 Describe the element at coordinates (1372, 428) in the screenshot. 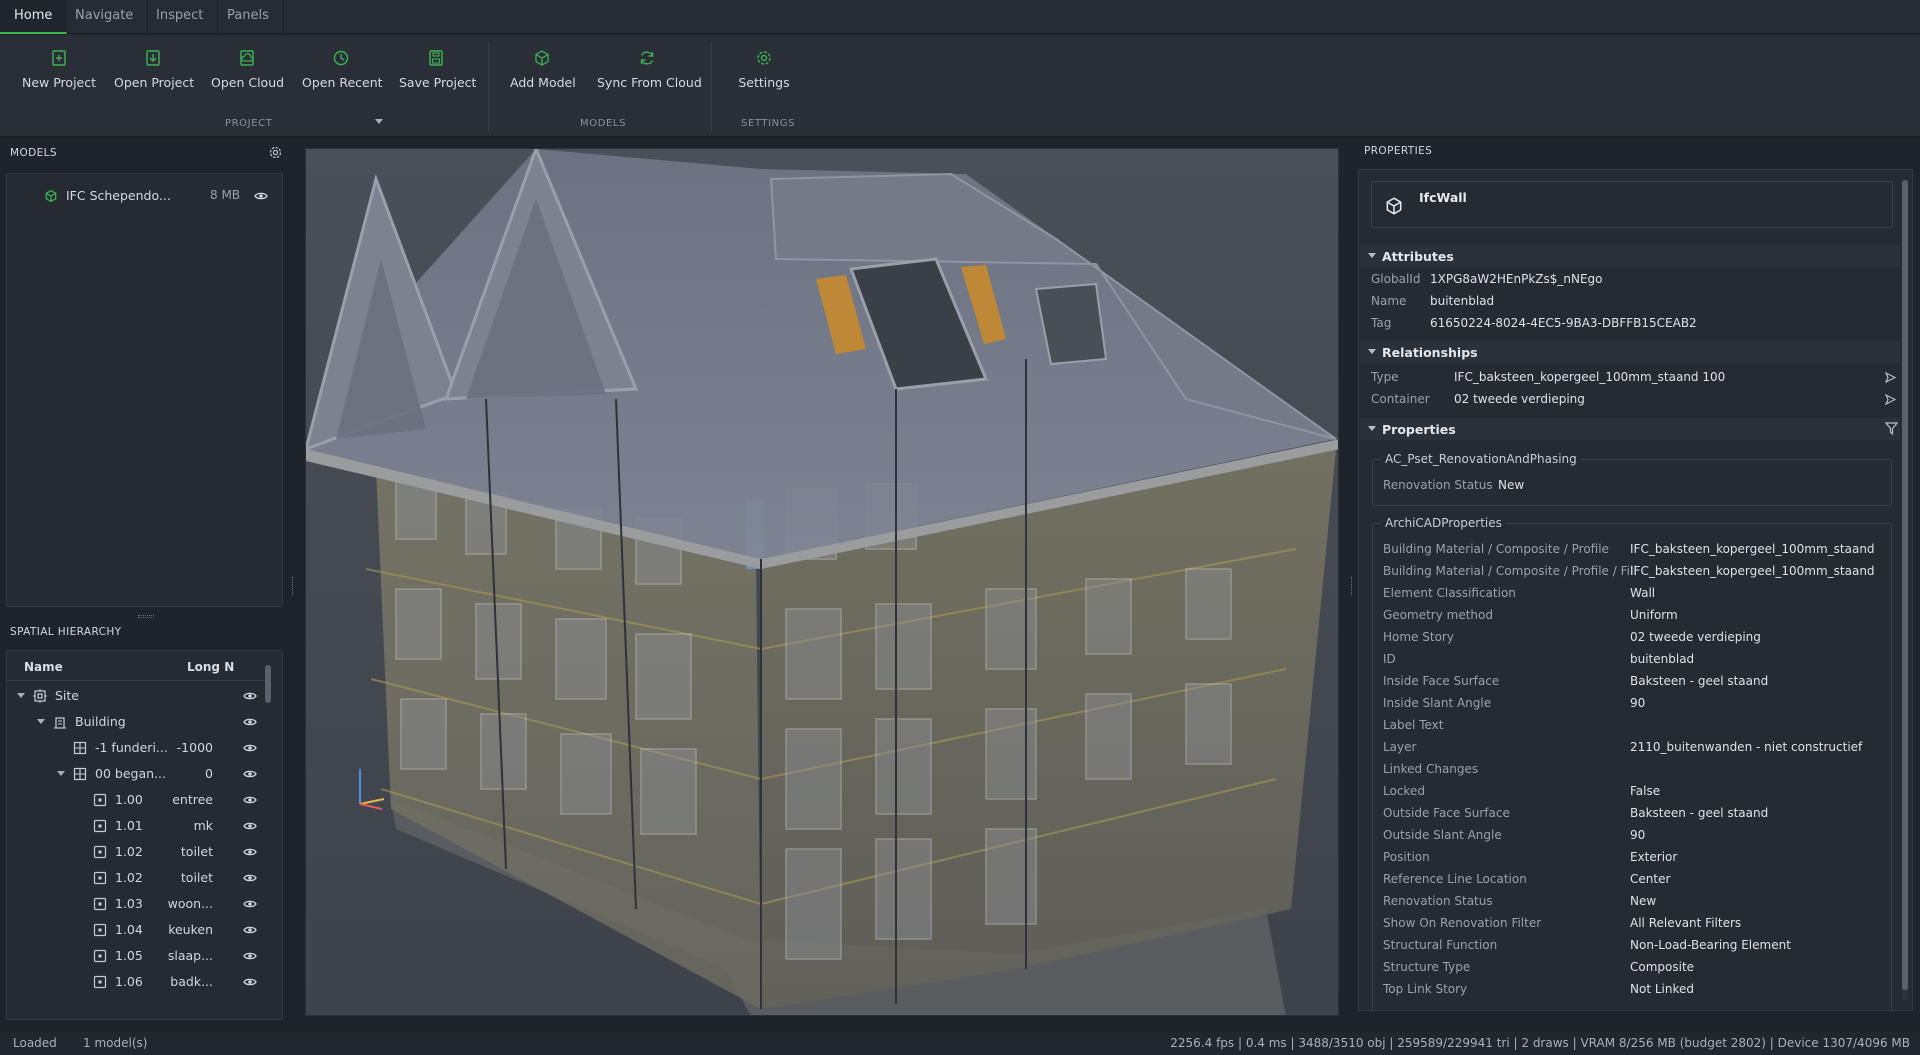

I see `caret-down-icon` at that location.